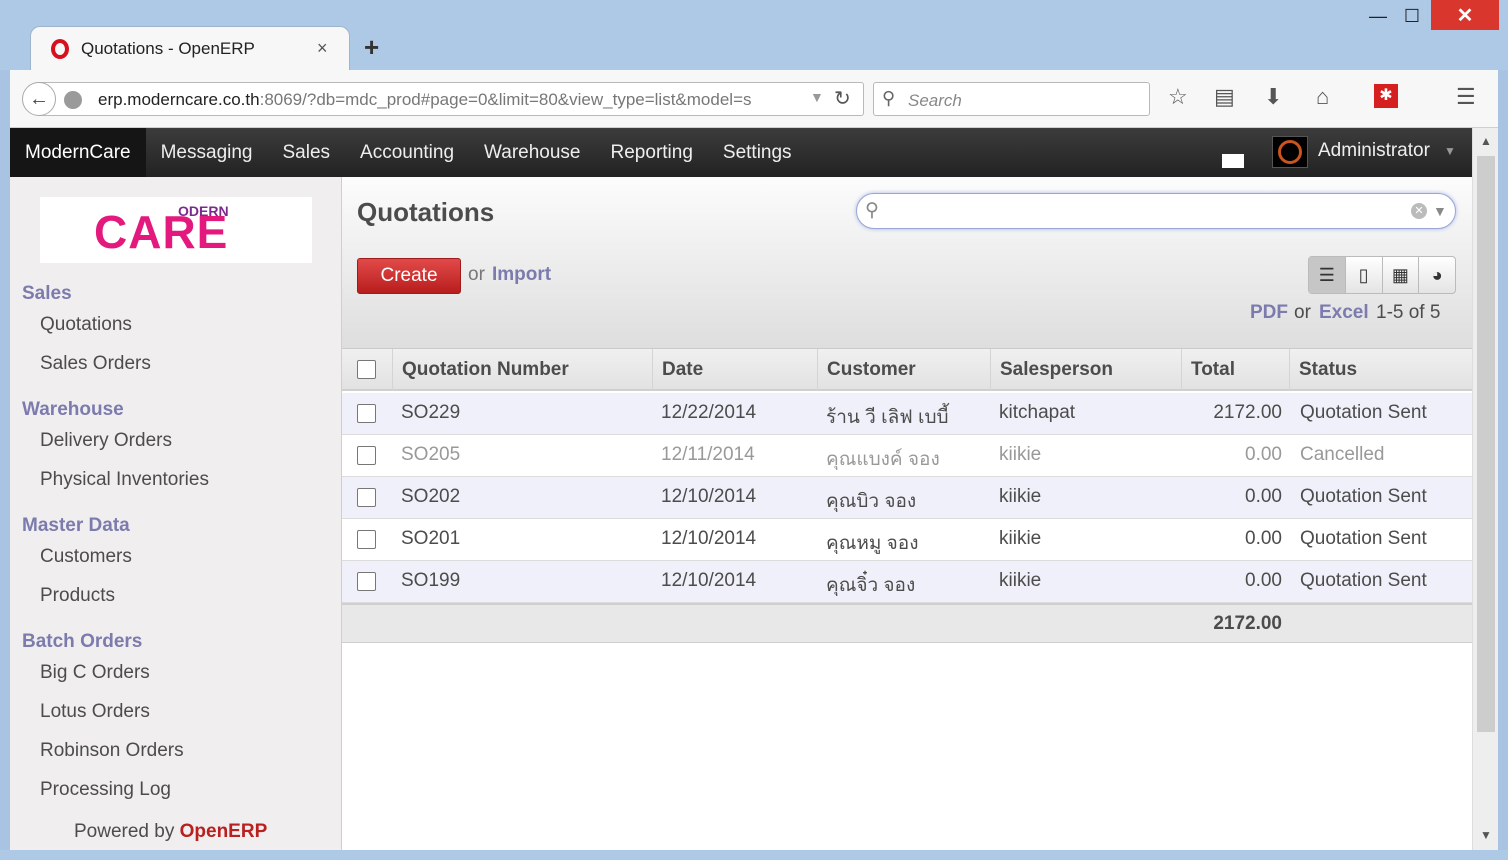  Describe the element at coordinates (842, 98) in the screenshot. I see `reload-icon: ↻` at that location.